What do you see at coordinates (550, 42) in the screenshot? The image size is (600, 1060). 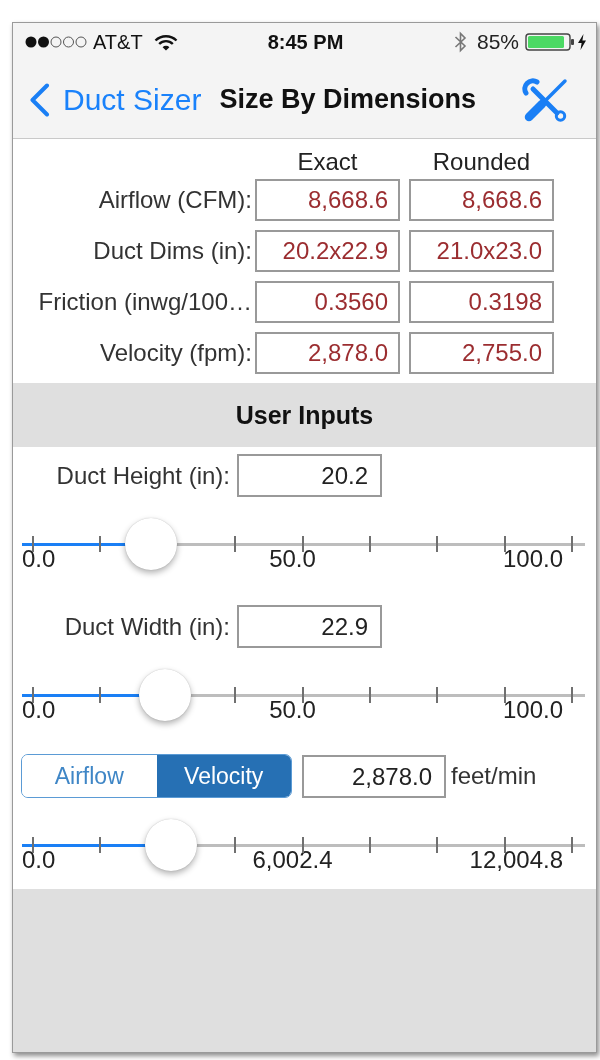 I see `battery-icon` at bounding box center [550, 42].